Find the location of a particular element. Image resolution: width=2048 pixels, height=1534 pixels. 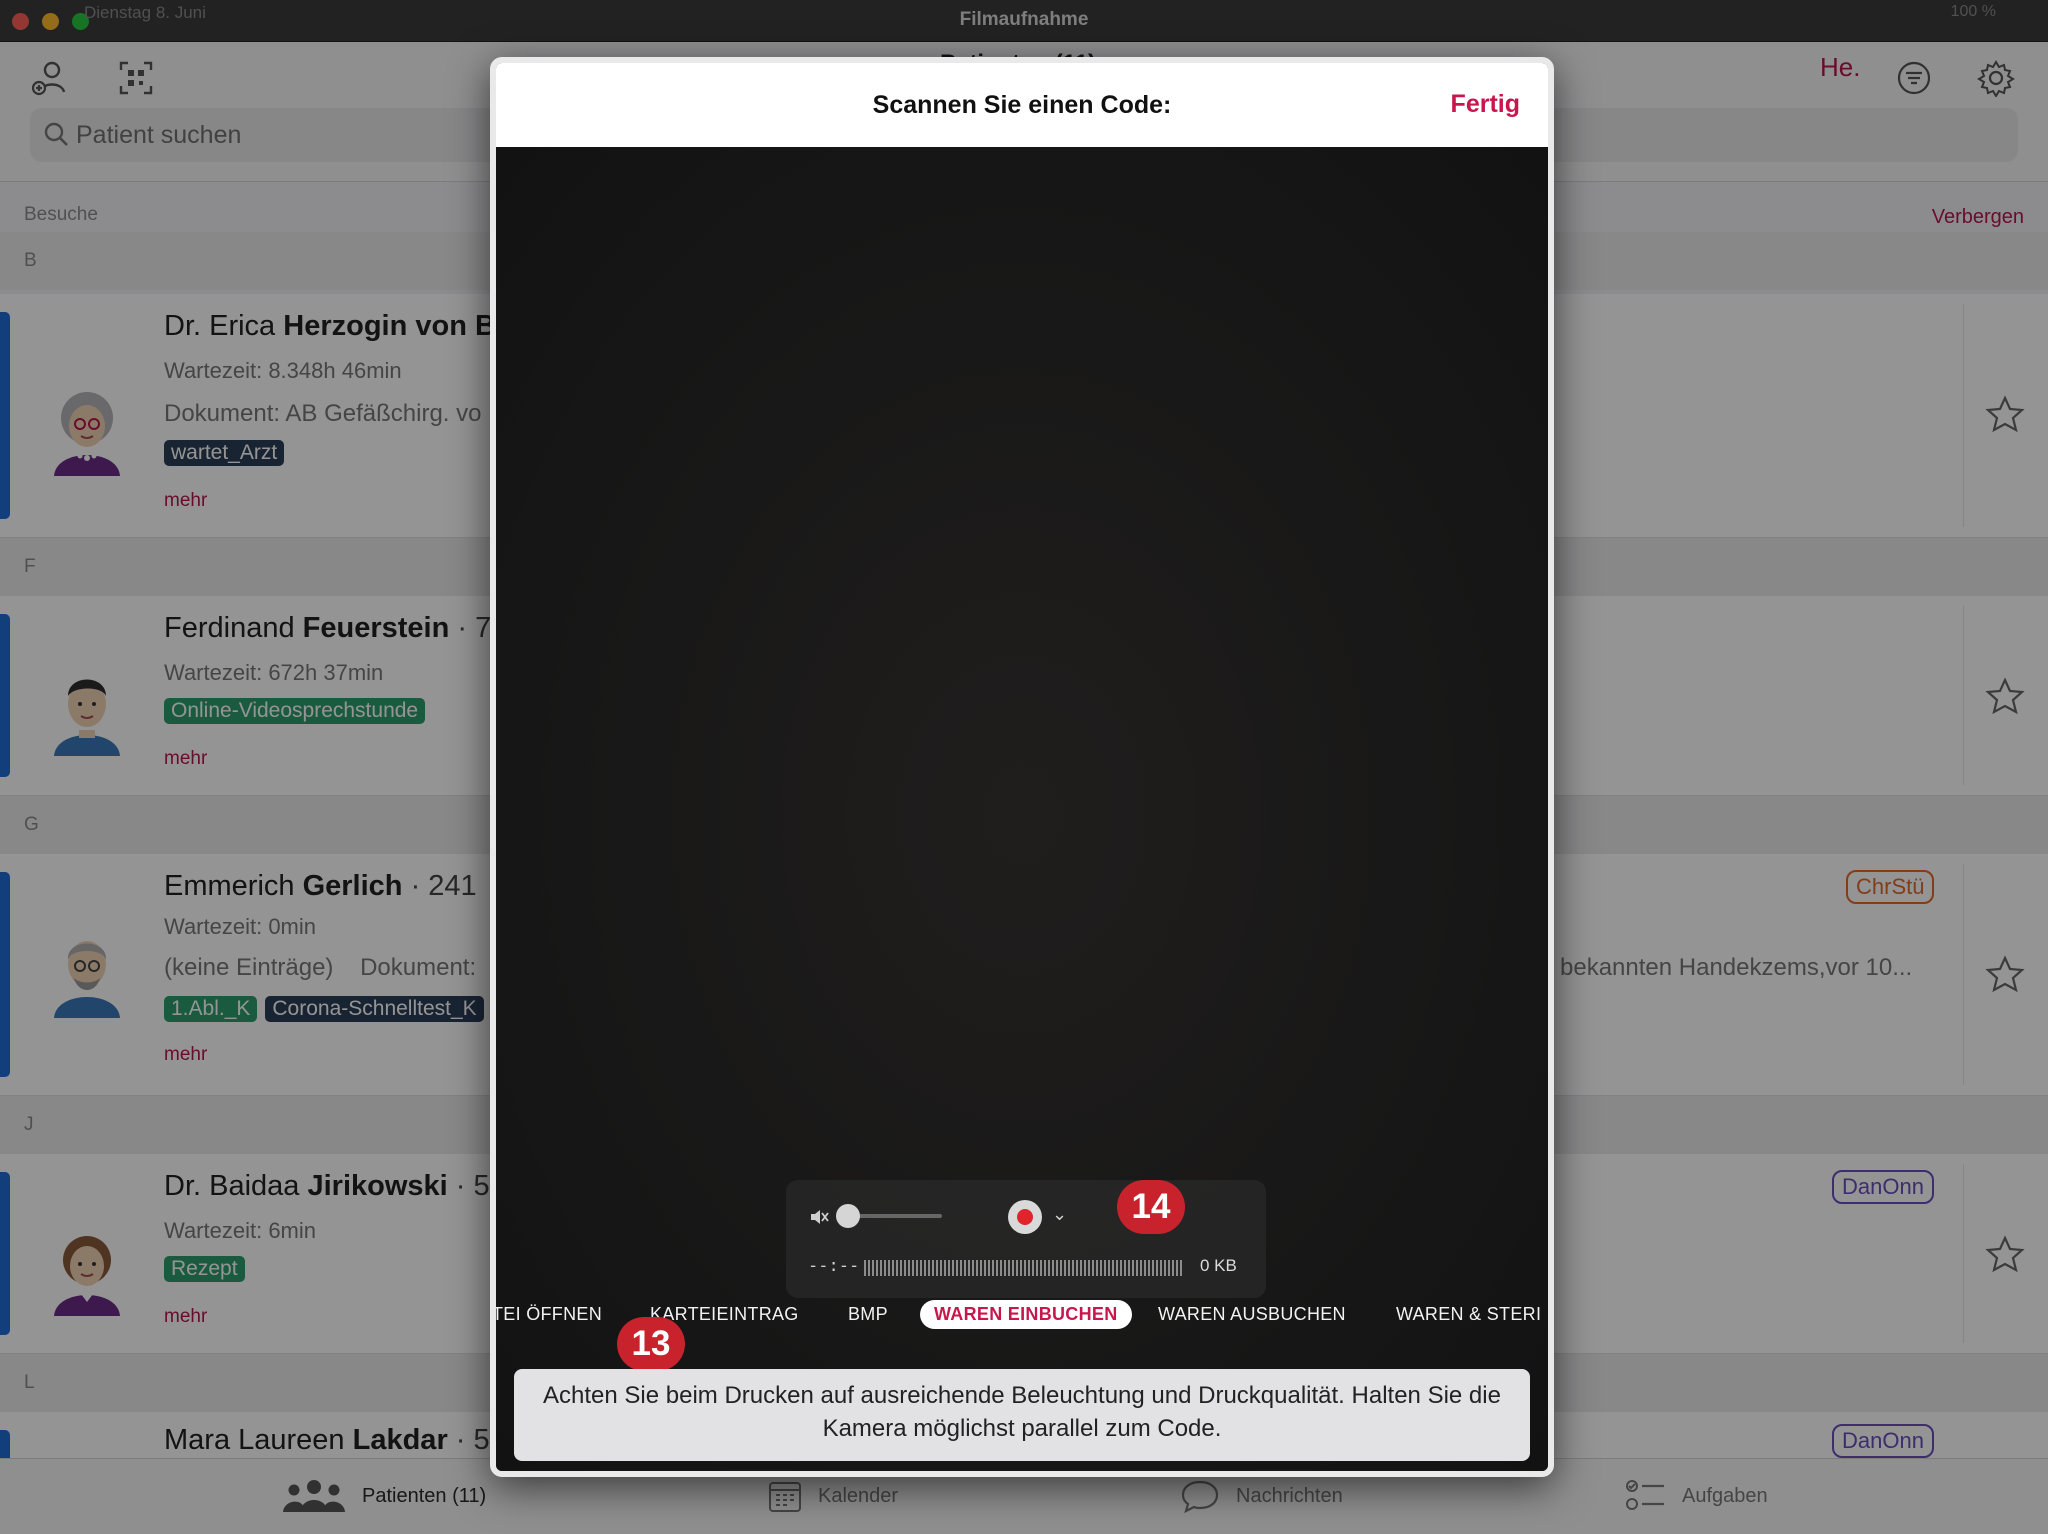

modal-title: Scannen Sie einen Code: is located at coordinates (1022, 105).